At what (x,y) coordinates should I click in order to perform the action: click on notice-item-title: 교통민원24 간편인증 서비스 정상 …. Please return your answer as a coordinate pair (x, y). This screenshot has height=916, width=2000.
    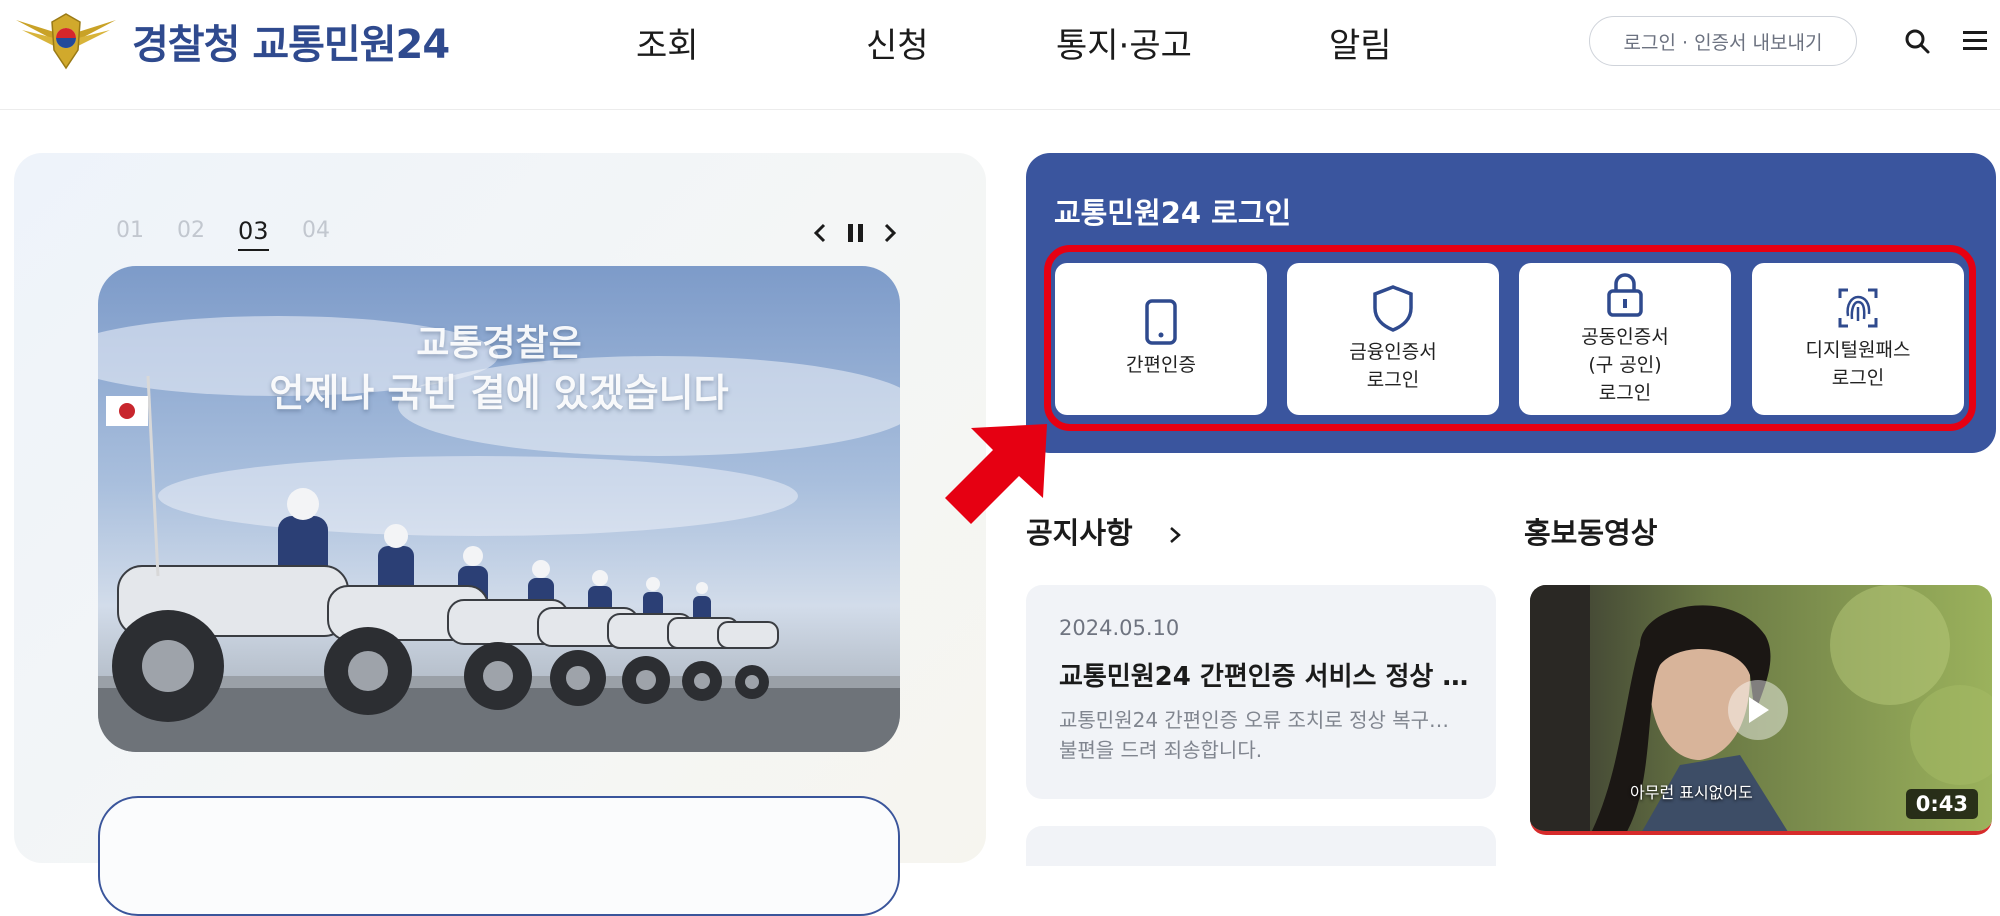
    Looking at the image, I should click on (1264, 674).